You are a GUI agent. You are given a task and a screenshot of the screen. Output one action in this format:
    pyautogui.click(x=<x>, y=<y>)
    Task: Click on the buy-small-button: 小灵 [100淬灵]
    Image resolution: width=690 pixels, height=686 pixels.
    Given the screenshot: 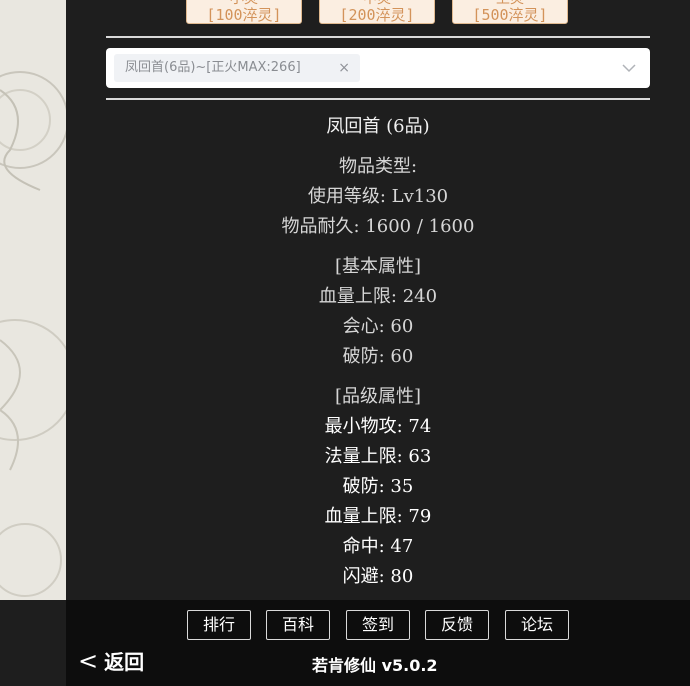 What is the action you would take?
    pyautogui.click(x=244, y=12)
    